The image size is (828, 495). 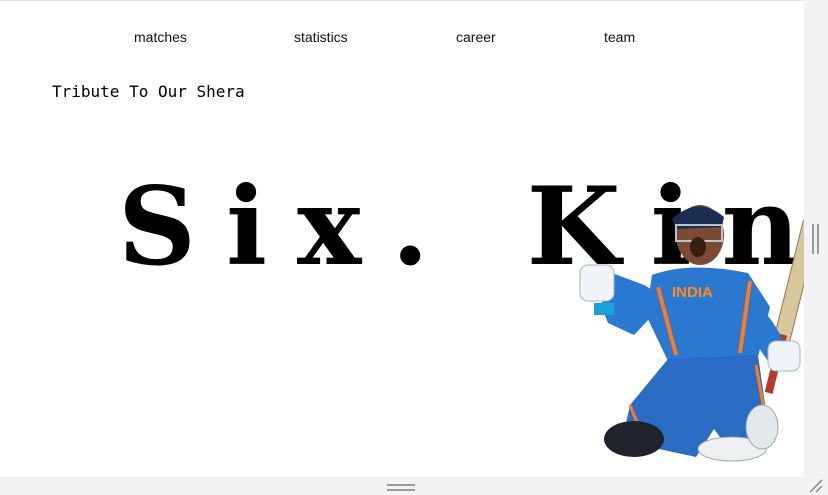 What do you see at coordinates (321, 37) in the screenshot?
I see `nav-link-statistics: statistics` at bounding box center [321, 37].